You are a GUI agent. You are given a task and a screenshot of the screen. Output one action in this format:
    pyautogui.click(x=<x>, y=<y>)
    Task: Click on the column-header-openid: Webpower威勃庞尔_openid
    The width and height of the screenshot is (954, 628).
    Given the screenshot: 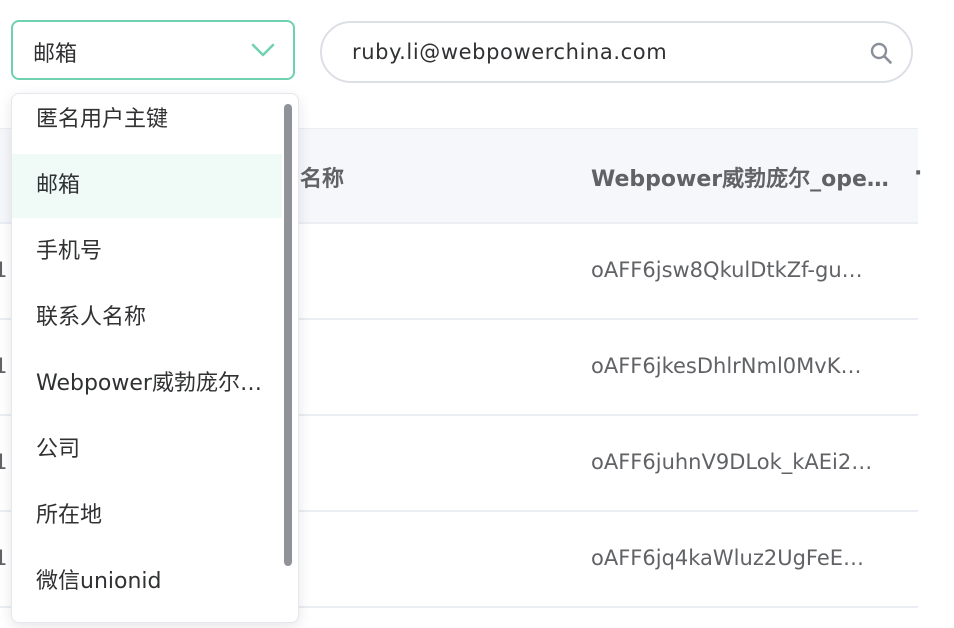 What is the action you would take?
    pyautogui.click(x=741, y=177)
    